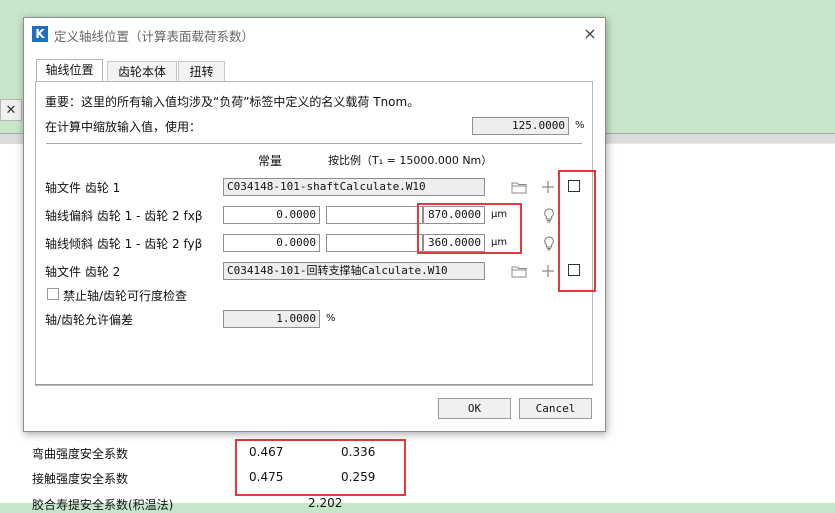  What do you see at coordinates (314, 34) in the screenshot?
I see `dialog-title-bar: K 定义轴线位置（计算表面载荷系数） ×` at bounding box center [314, 34].